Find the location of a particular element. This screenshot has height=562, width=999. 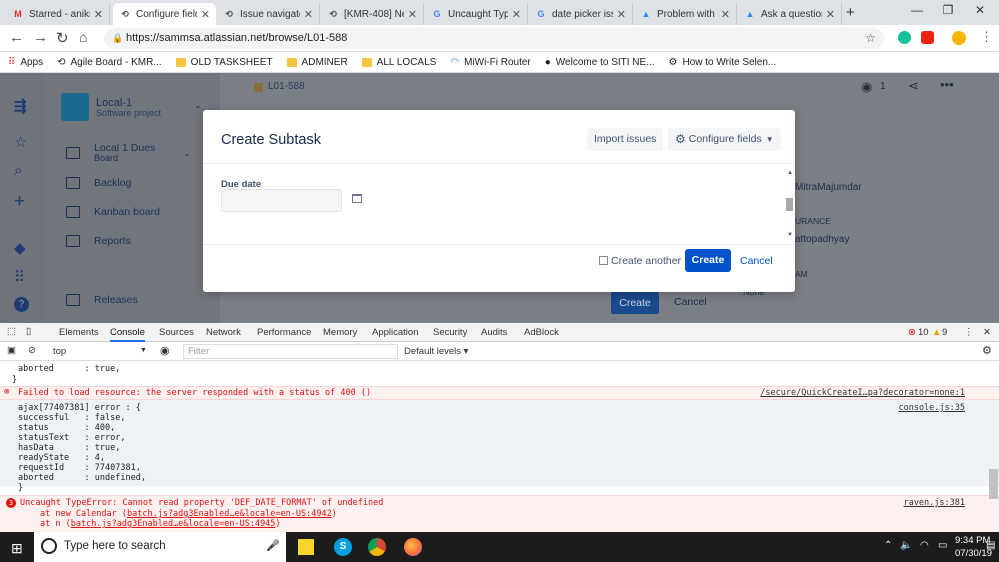

console-scrollbar-thumb is located at coordinates (993, 484).